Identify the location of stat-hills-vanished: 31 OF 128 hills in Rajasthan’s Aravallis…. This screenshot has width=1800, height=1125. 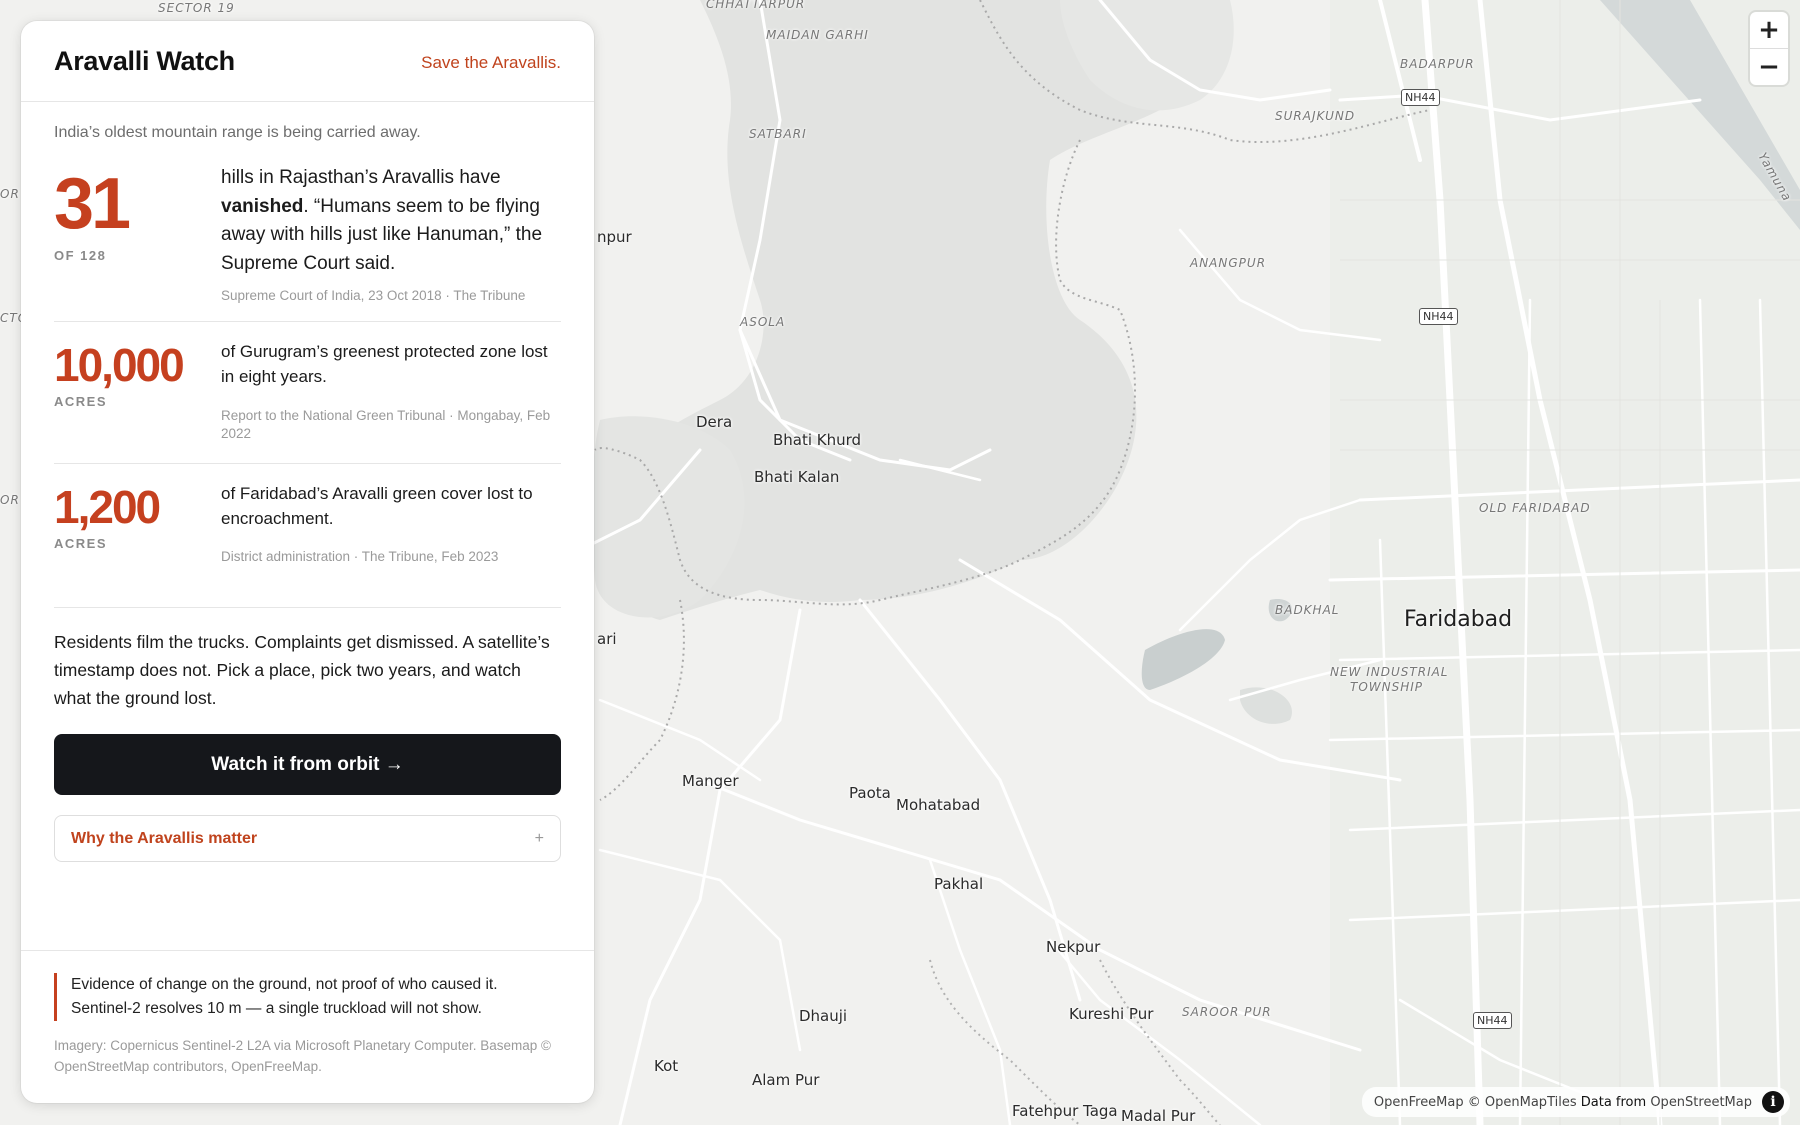
(307, 232).